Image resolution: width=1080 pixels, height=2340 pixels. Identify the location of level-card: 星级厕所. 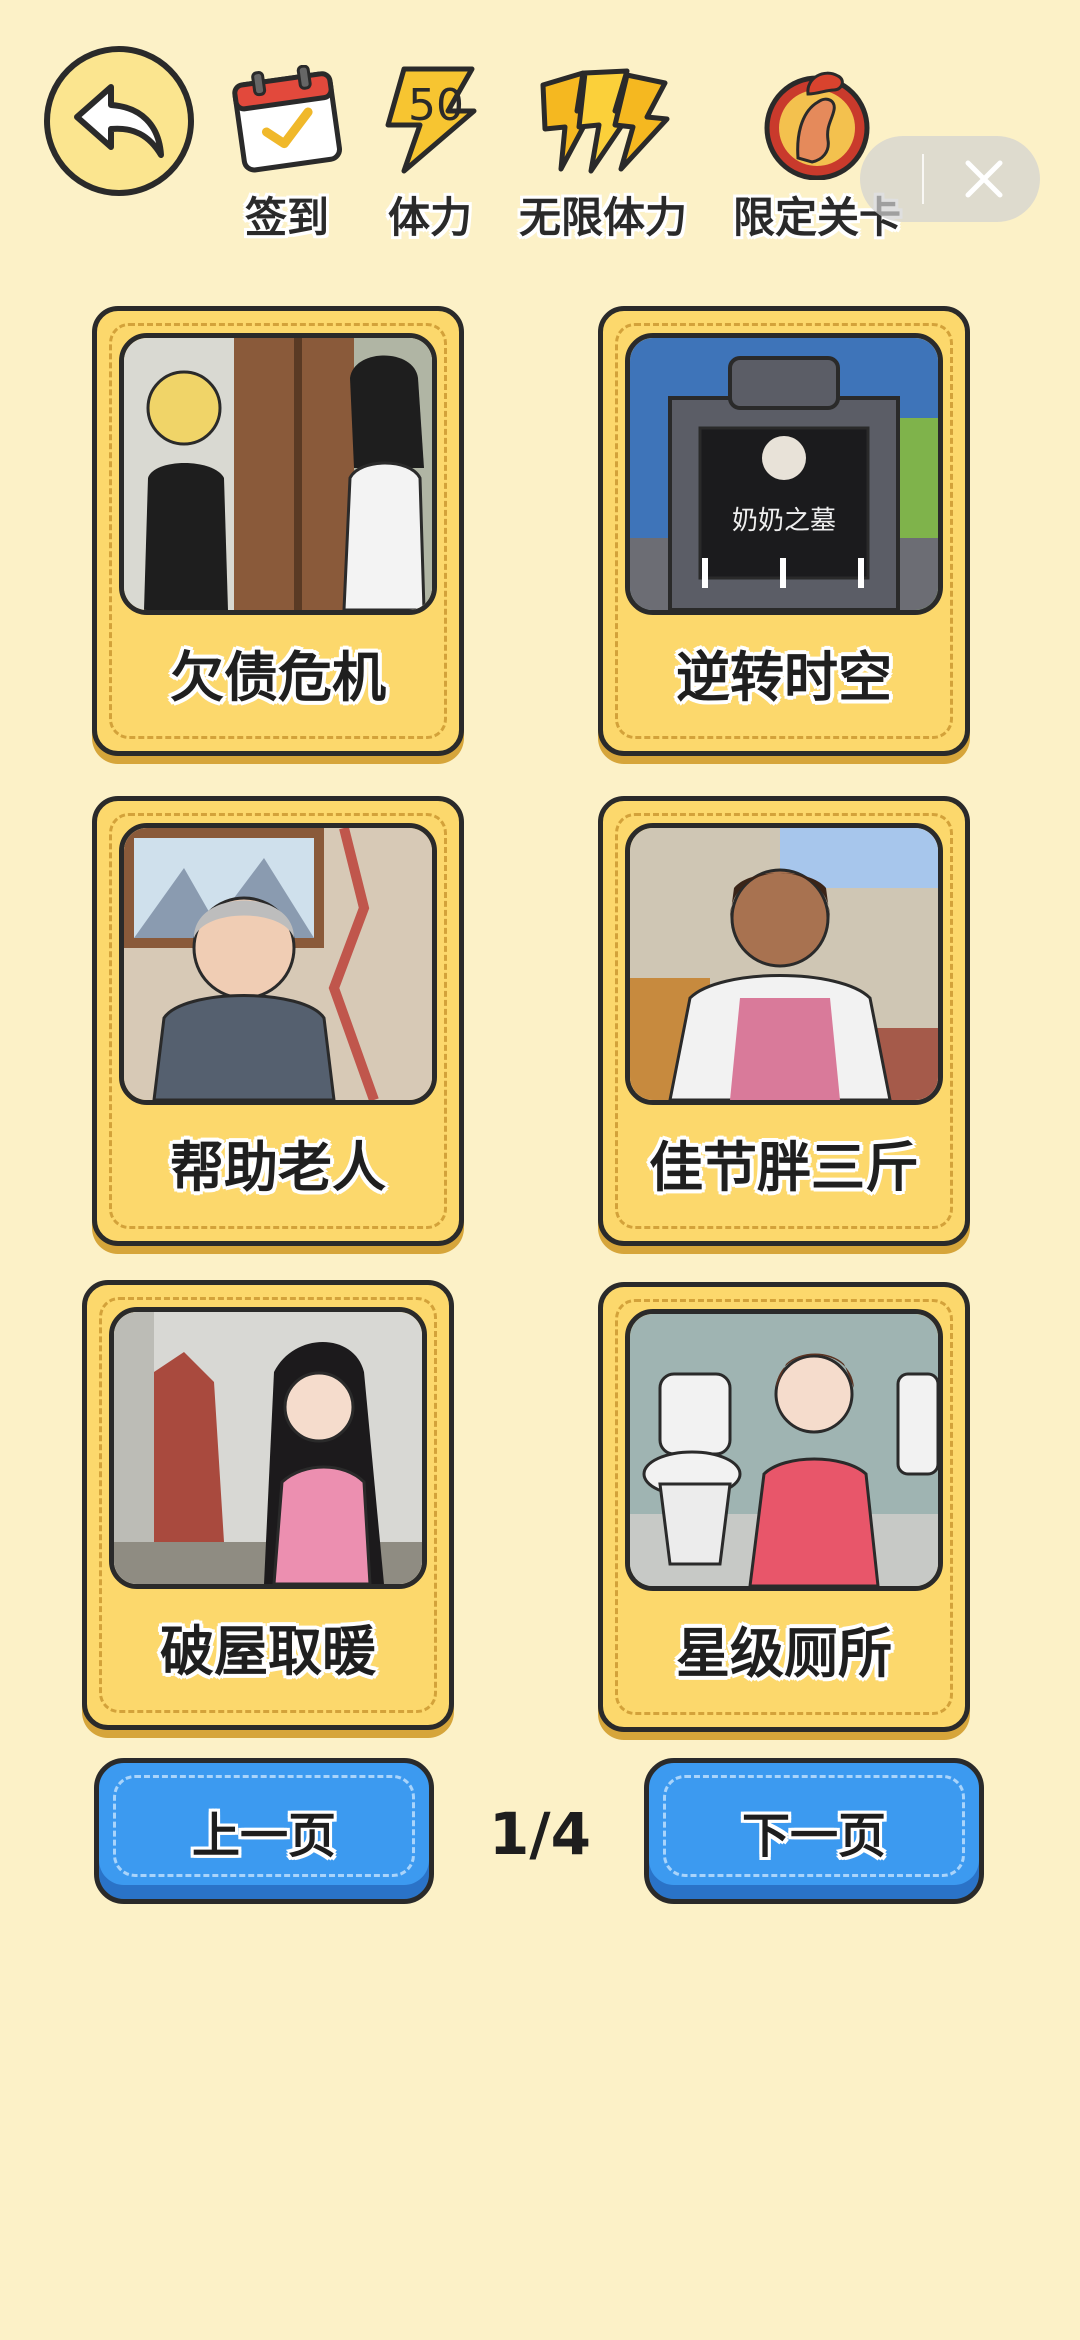
(784, 1507).